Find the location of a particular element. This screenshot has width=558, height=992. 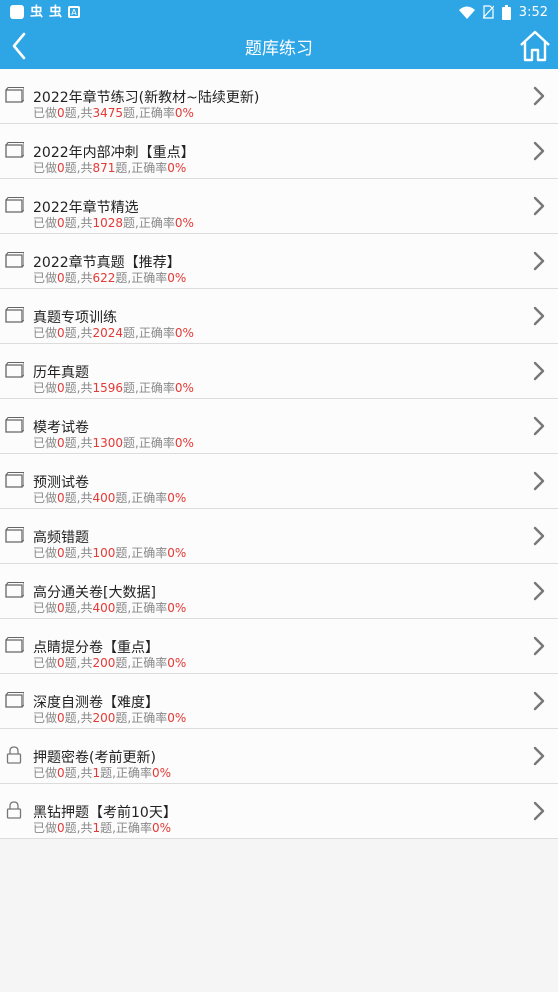

total-count: 871 is located at coordinates (104, 168).